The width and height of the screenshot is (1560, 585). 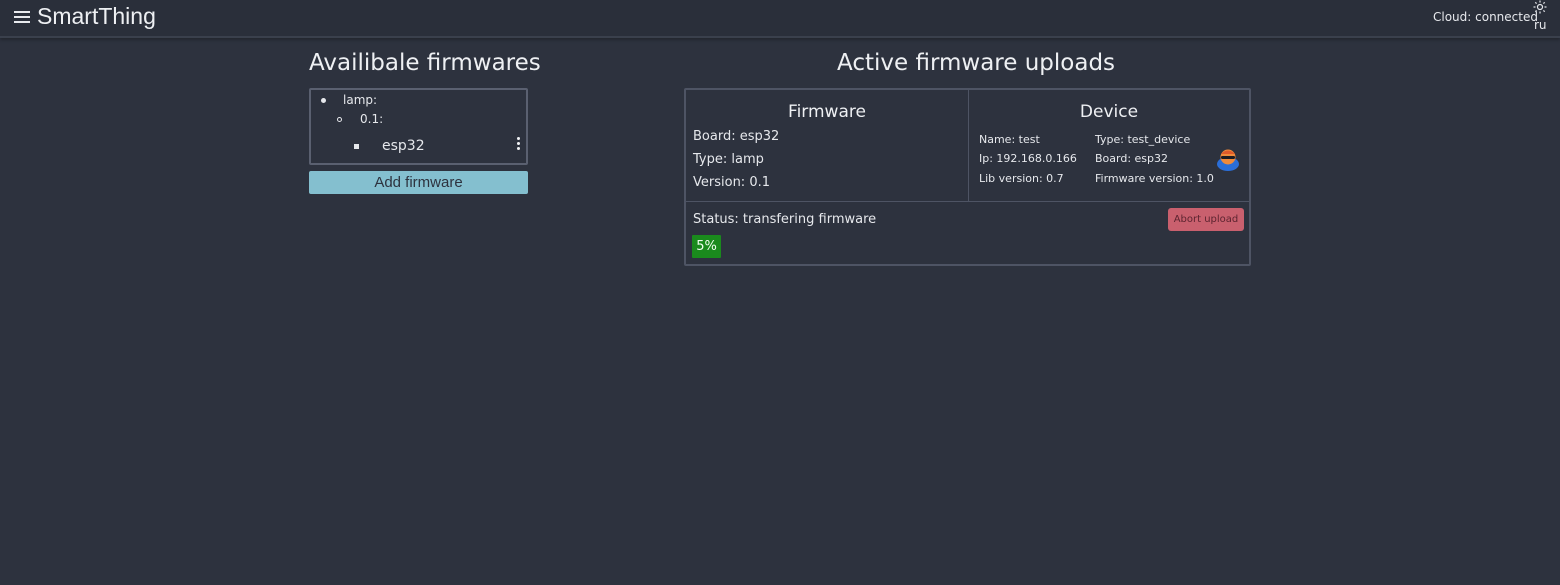 What do you see at coordinates (827, 112) in the screenshot?
I see `firmware-heading: Firmware` at bounding box center [827, 112].